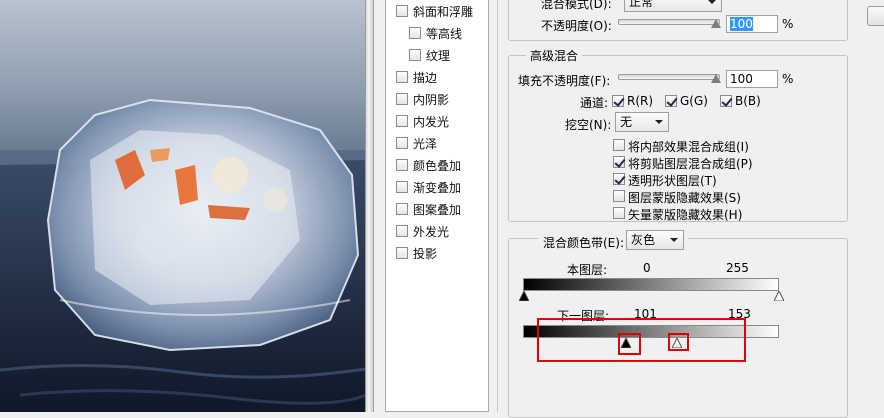 The image size is (884, 418). What do you see at coordinates (741, 79) in the screenshot?
I see `fill-opacity-value: 100` at bounding box center [741, 79].